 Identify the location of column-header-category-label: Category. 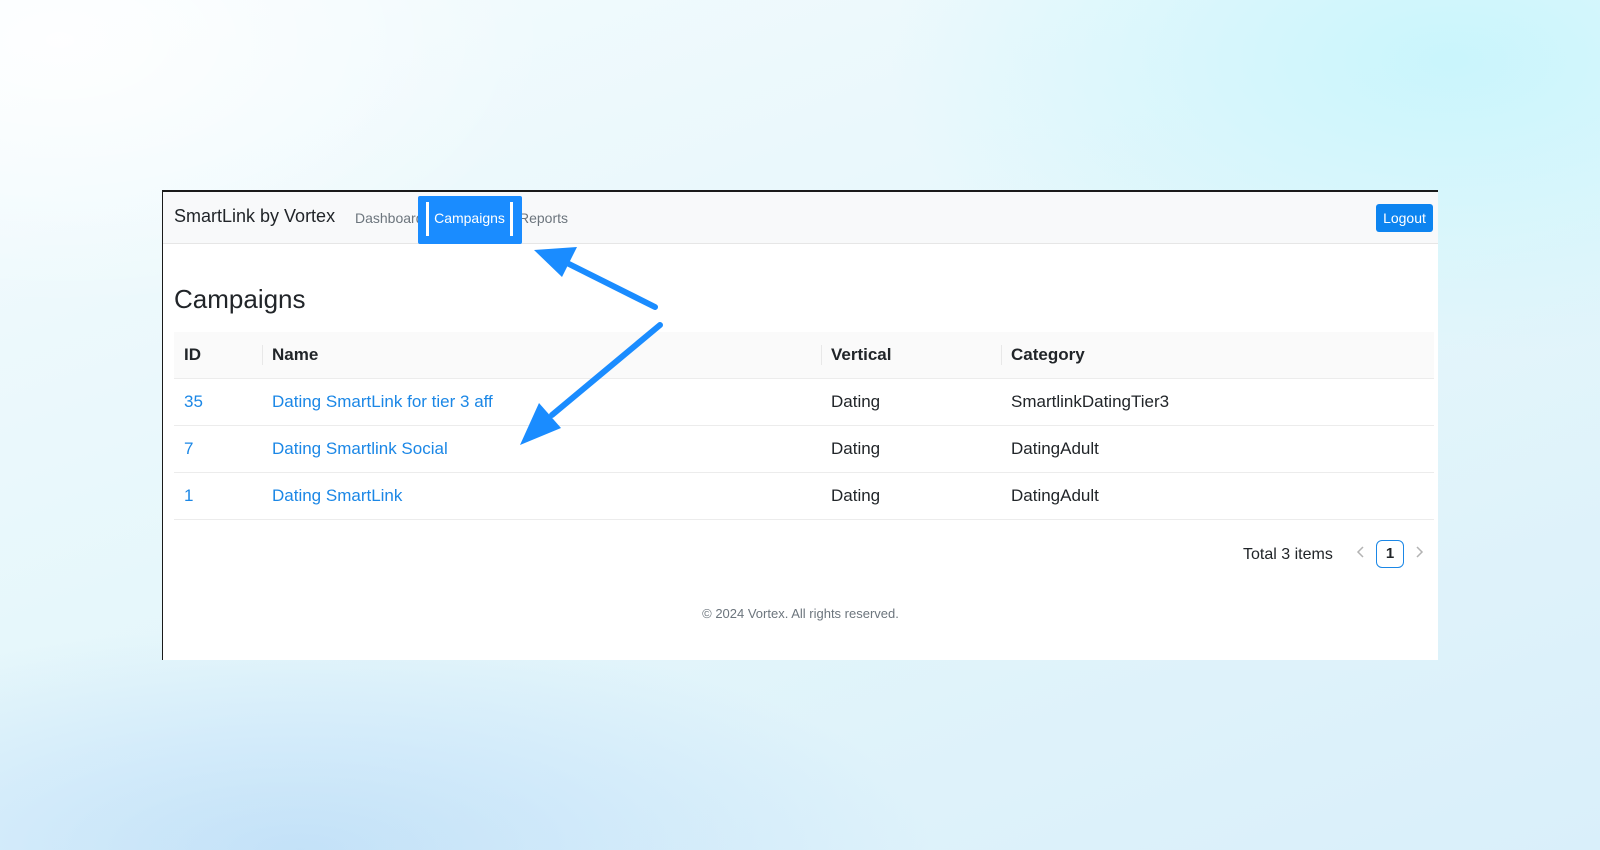
(1048, 354).